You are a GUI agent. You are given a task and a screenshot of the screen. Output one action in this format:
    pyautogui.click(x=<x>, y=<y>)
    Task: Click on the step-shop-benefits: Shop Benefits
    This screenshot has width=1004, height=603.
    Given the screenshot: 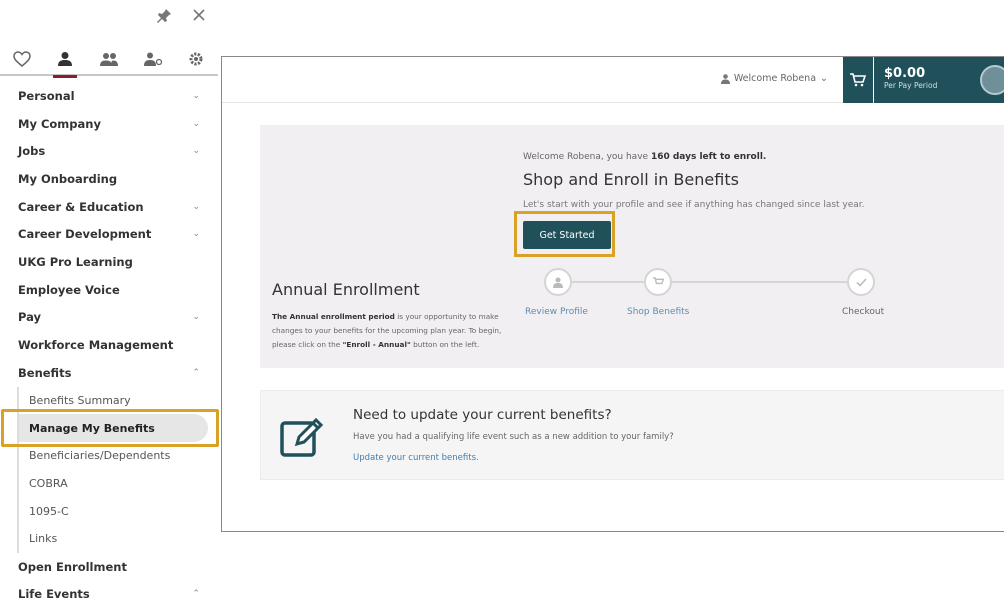 What is the action you would take?
    pyautogui.click(x=658, y=312)
    